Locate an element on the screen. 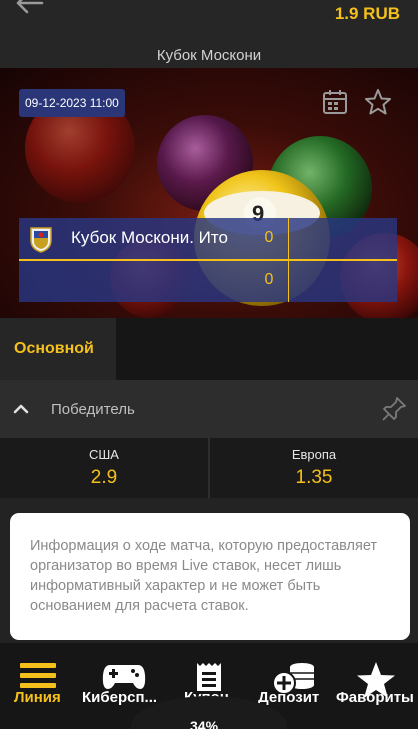 The height and width of the screenshot is (729, 418). odds-row: США 2.9 Европа 1.35 is located at coordinates (209, 468).